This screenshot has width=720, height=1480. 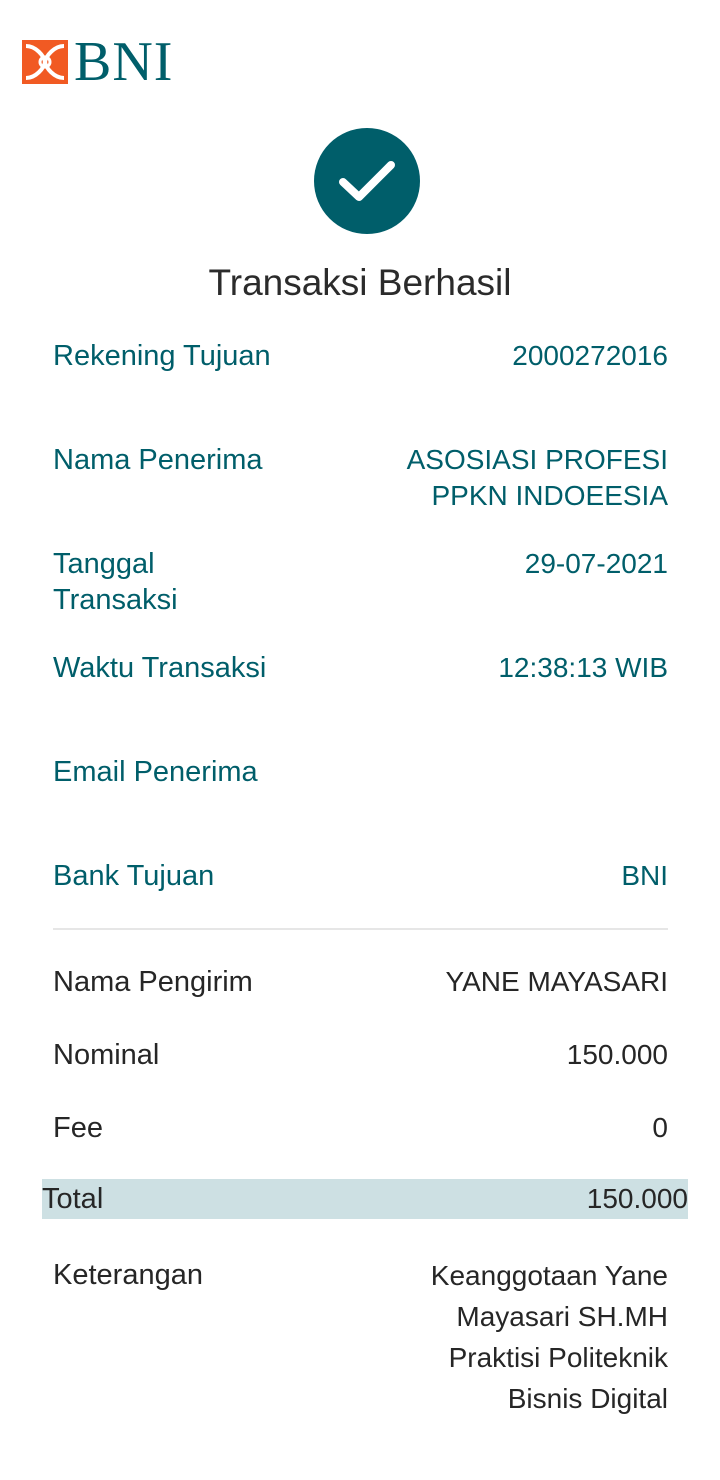 What do you see at coordinates (590, 355) in the screenshot?
I see `rekening-value: 2000272016` at bounding box center [590, 355].